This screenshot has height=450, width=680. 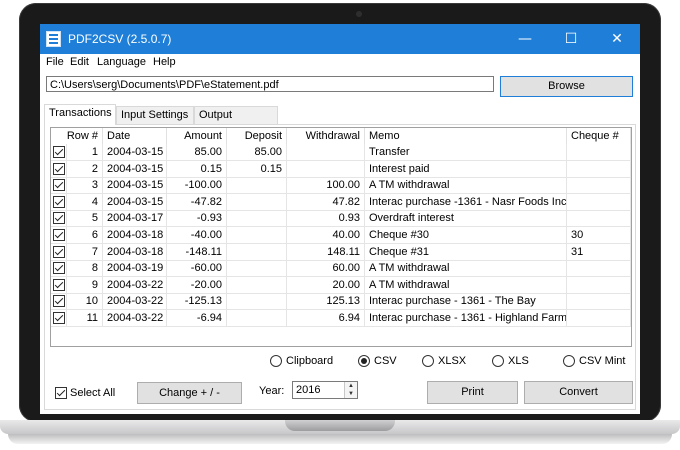 I want to click on cell-row-number: 9, so click(x=85, y=285).